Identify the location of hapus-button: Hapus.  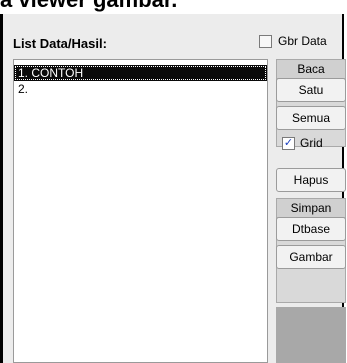
(311, 180).